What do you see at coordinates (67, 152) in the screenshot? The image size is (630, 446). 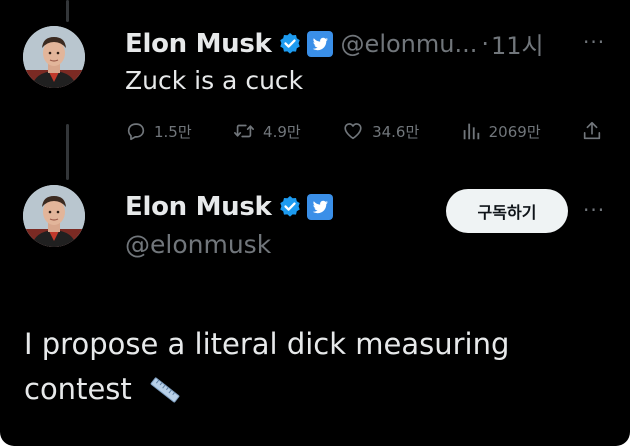 I see `thread-connector` at bounding box center [67, 152].